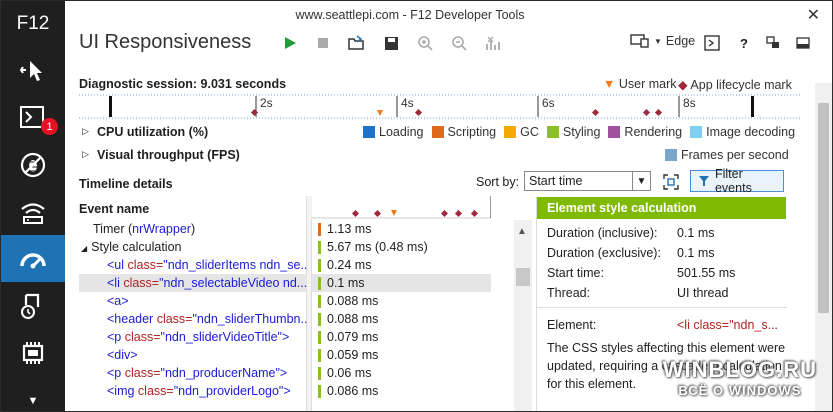 Image resolution: width=833 pixels, height=412 pixels. Describe the element at coordinates (401, 247) in the screenshot. I see `duration-row: 5.67 ms (0.48 ms)` at that location.